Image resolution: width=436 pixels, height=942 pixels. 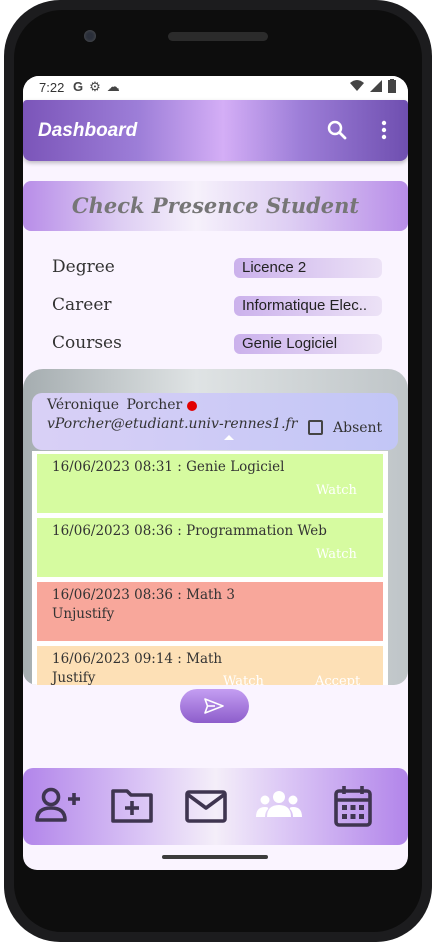 What do you see at coordinates (358, 428) in the screenshot?
I see `absent-label: Absent` at bounding box center [358, 428].